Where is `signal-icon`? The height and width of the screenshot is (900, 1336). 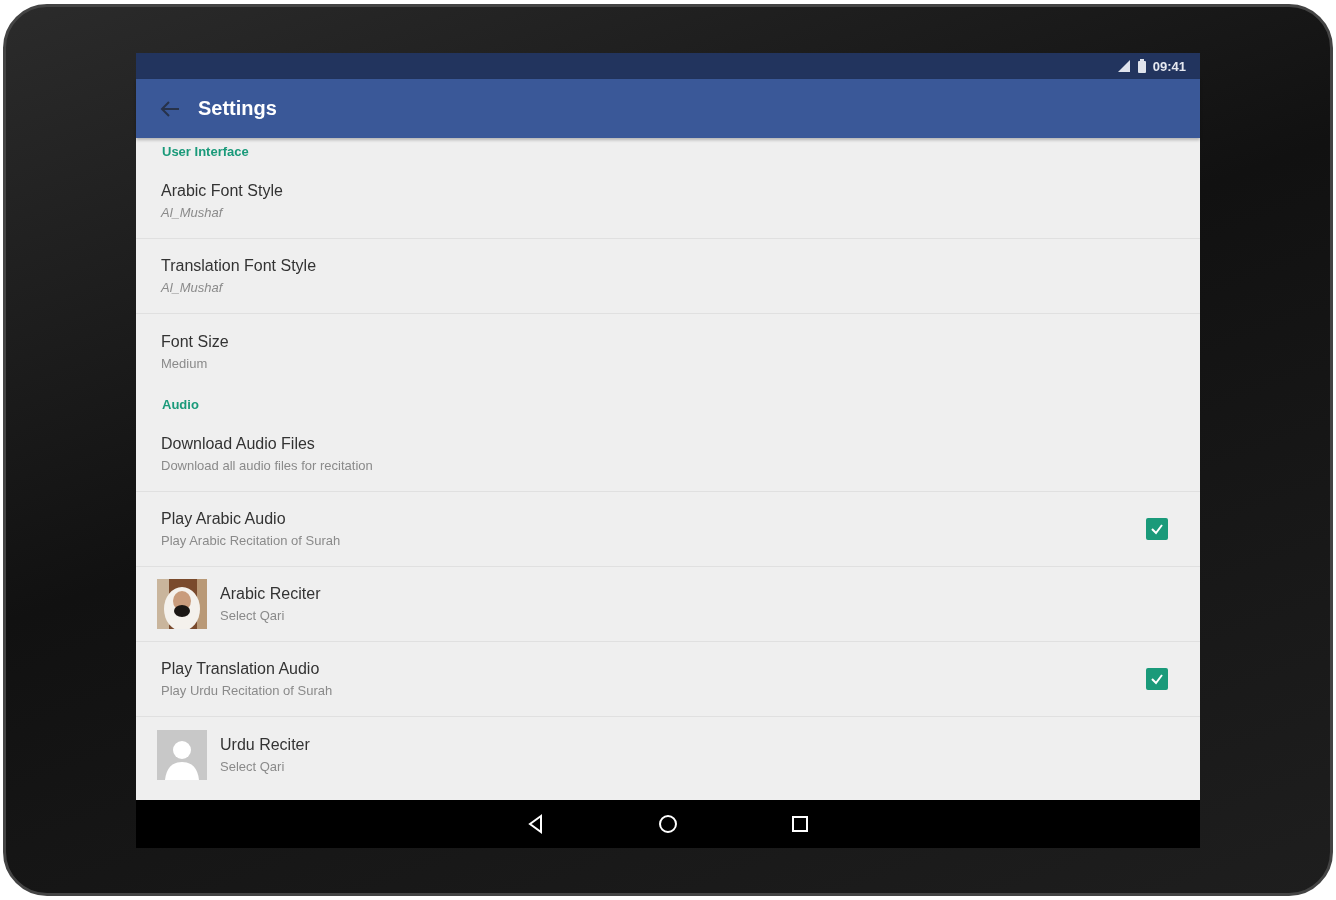 signal-icon is located at coordinates (1123, 66).